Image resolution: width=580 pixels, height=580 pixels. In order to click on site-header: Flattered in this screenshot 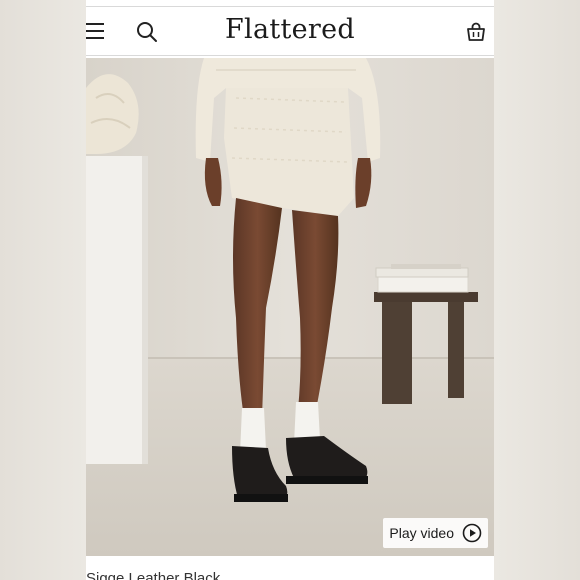, I will do `click(290, 31)`.